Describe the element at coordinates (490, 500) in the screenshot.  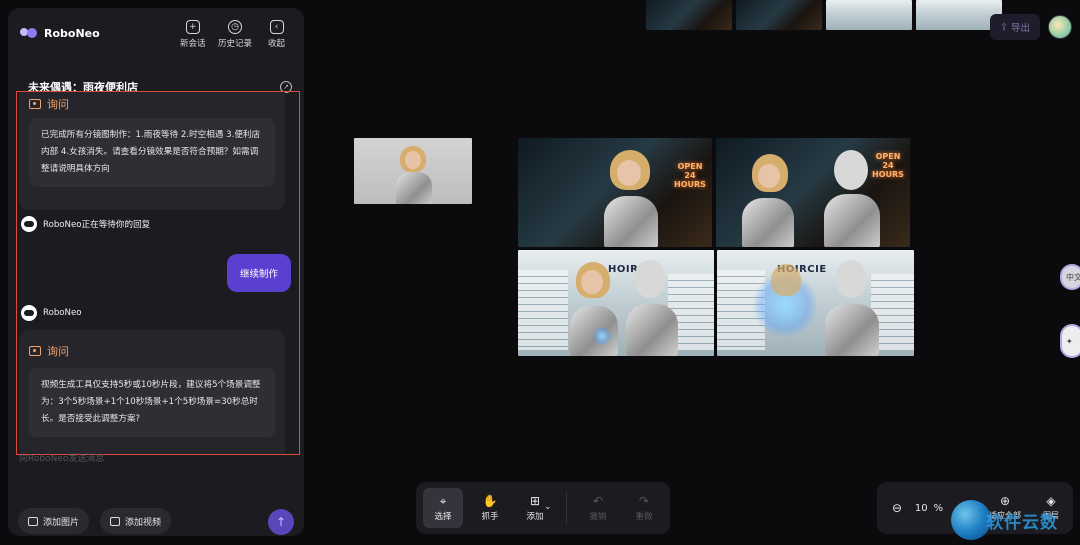
I see `hand-icon: ✋` at that location.